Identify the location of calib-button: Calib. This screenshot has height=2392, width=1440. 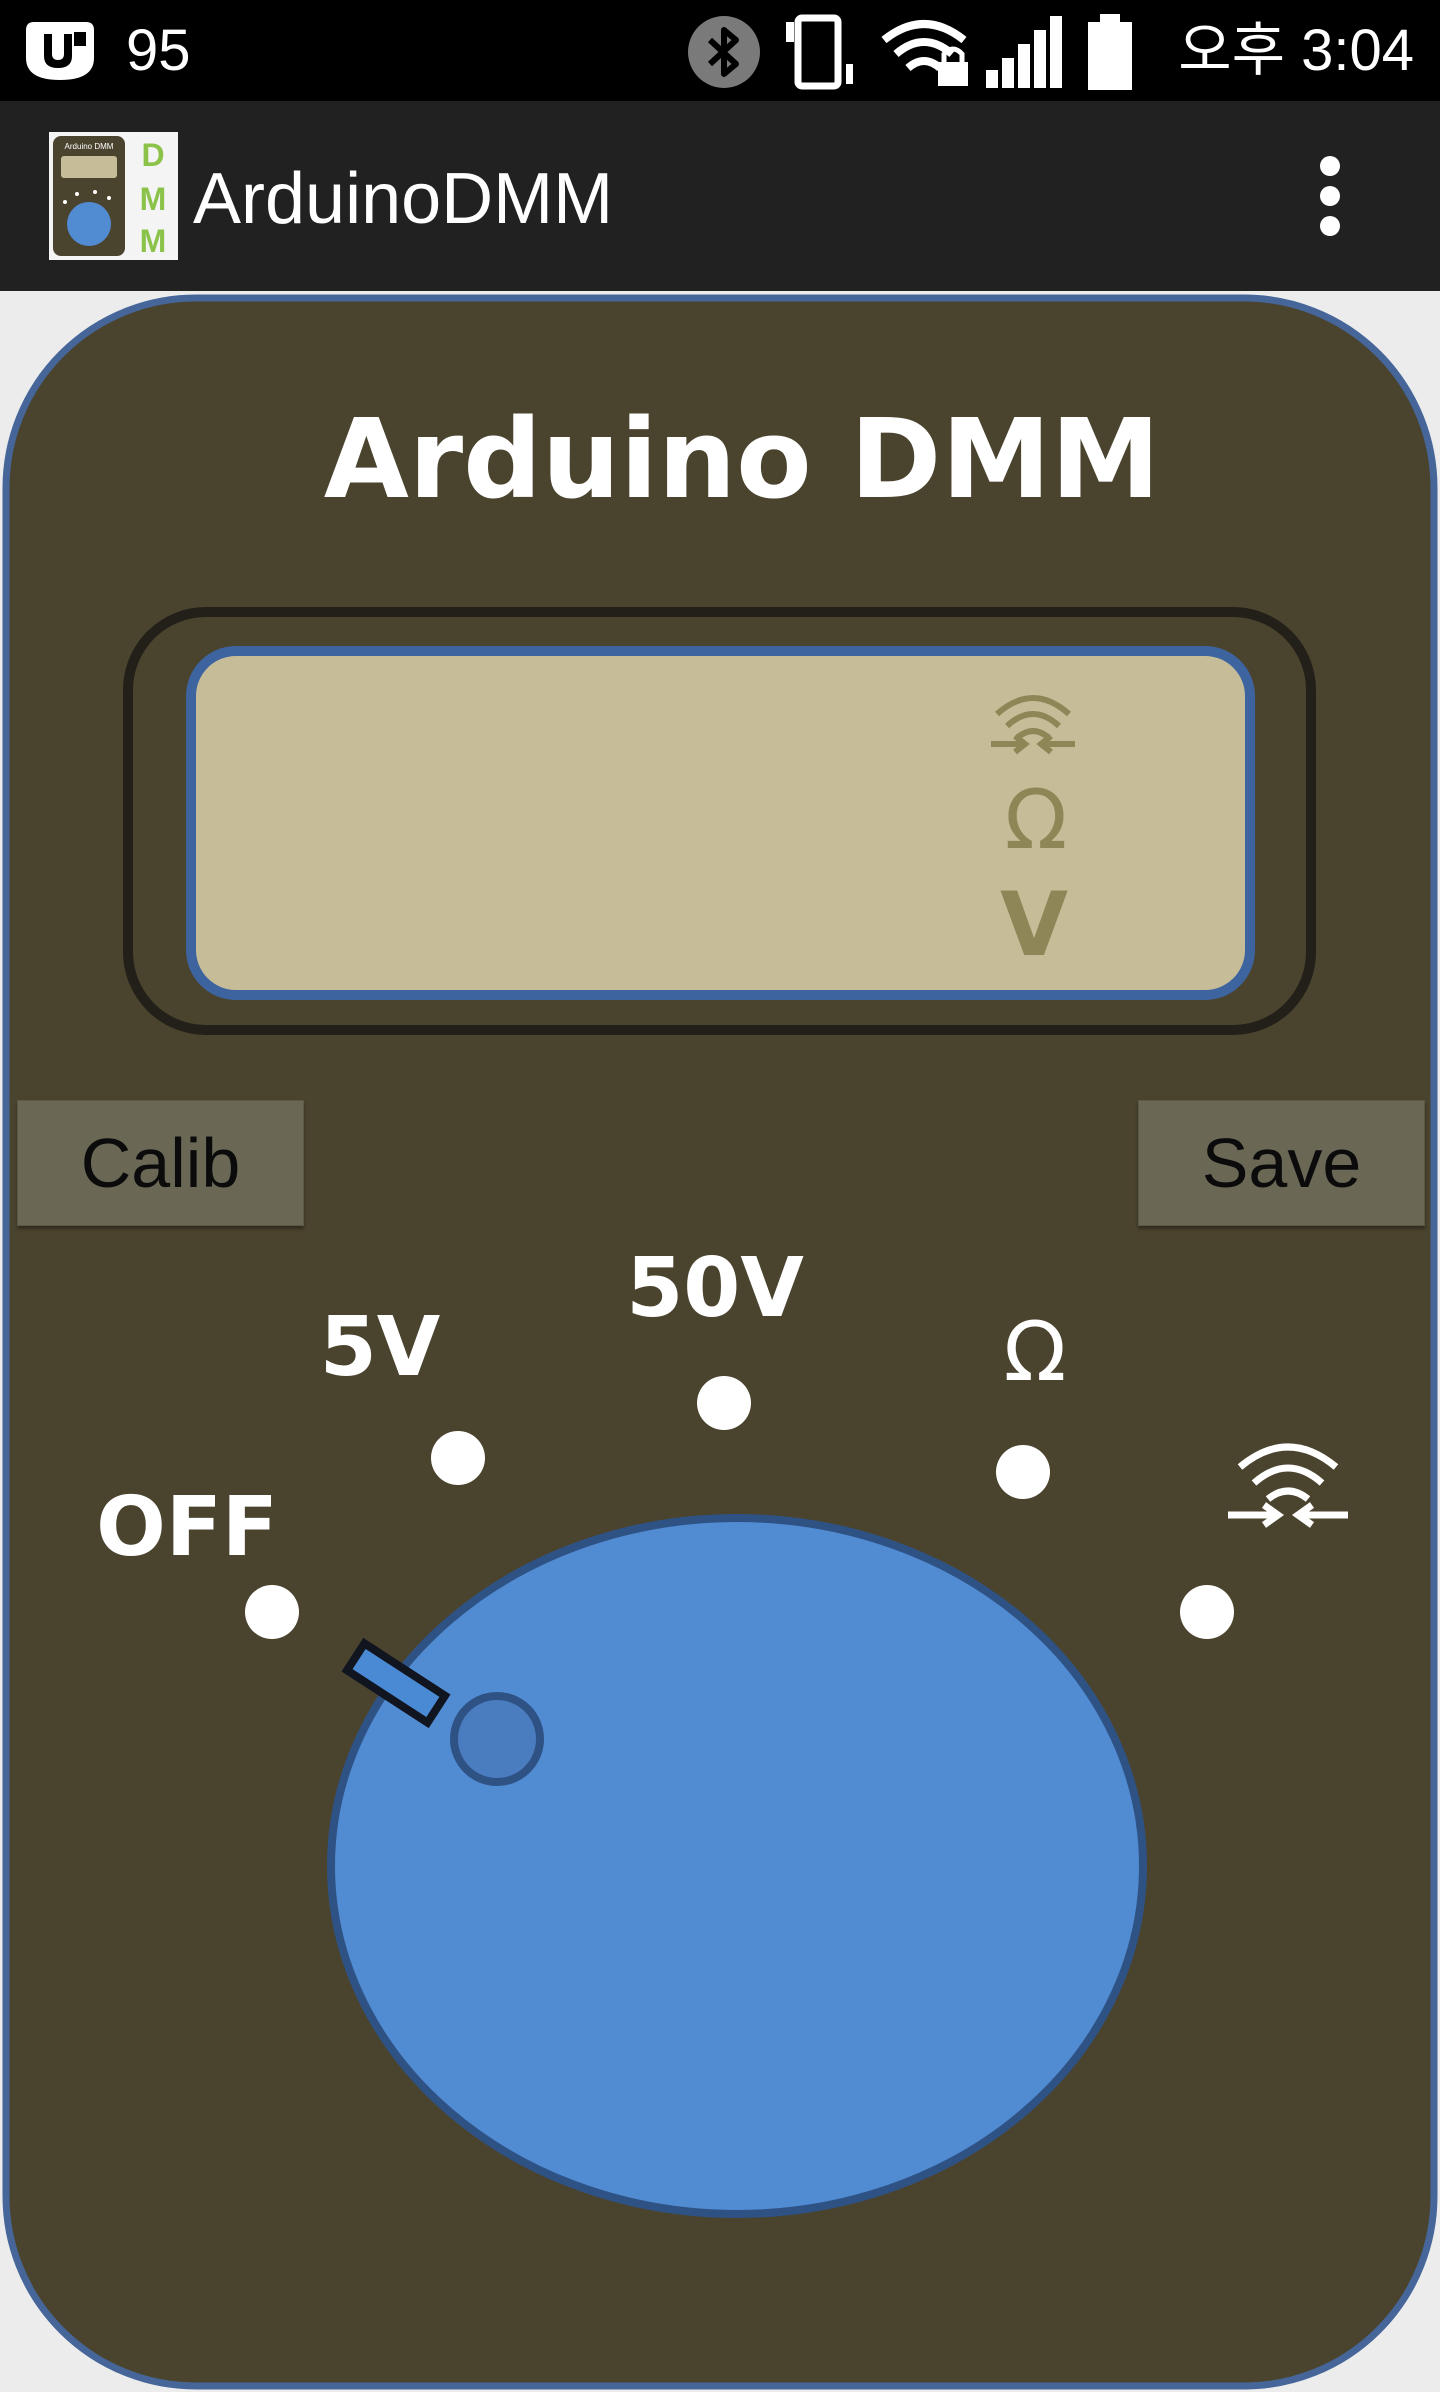
(160, 1163).